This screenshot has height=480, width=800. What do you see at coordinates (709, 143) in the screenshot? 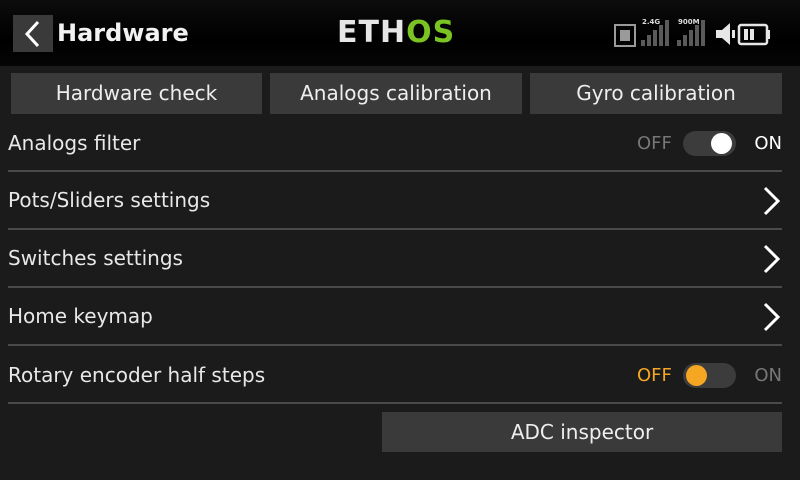
I see `analogs-filter-toggle: OFF ON` at bounding box center [709, 143].